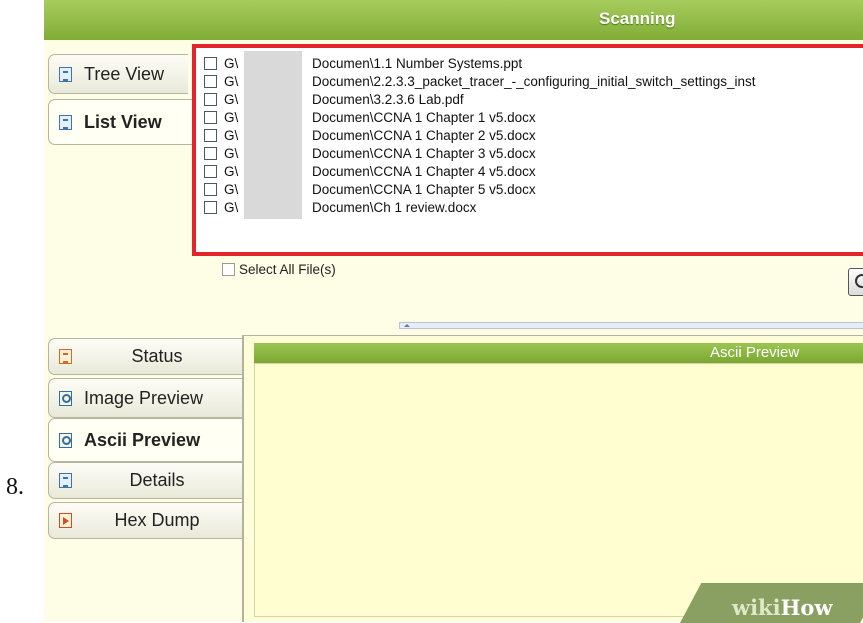 Image resolution: width=863 pixels, height=623 pixels. I want to click on select-all-checkbox, so click(228, 269).